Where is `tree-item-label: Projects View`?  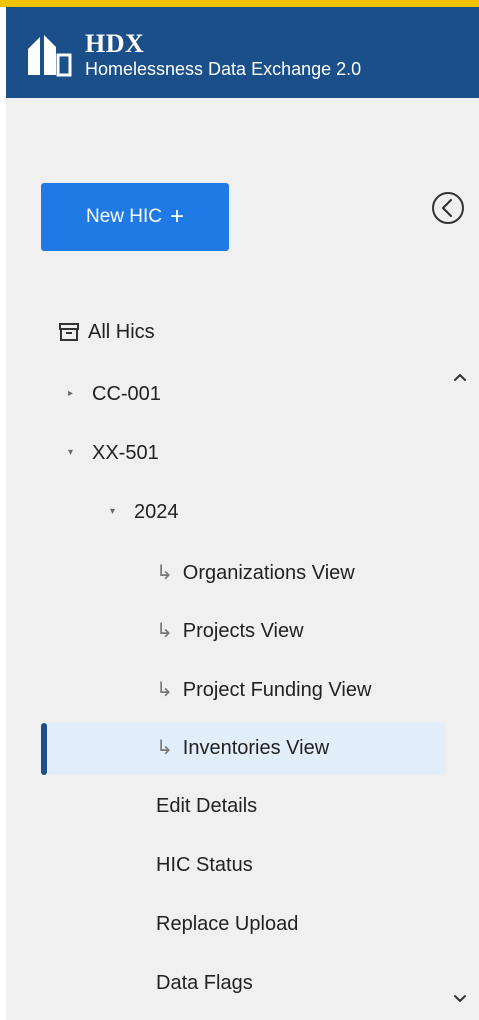 tree-item-label: Projects View is located at coordinates (243, 631).